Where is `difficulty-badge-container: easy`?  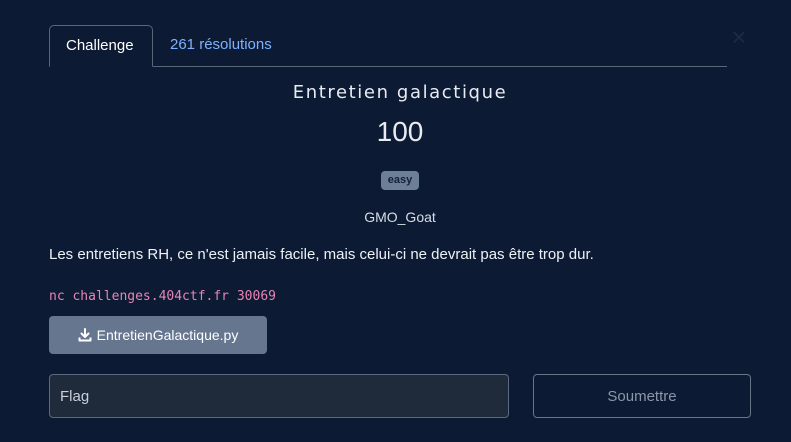 difficulty-badge-container: easy is located at coordinates (400, 180).